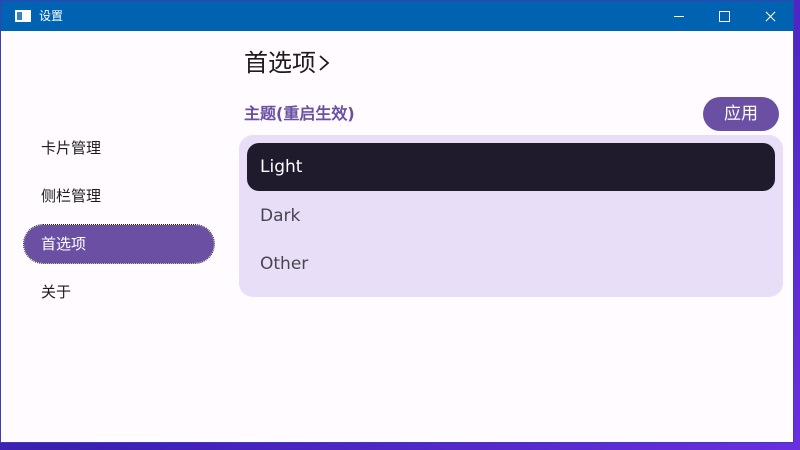  What do you see at coordinates (119, 196) in the screenshot?
I see `sidebar-item-sidebar-management: 侧栏管理` at bounding box center [119, 196].